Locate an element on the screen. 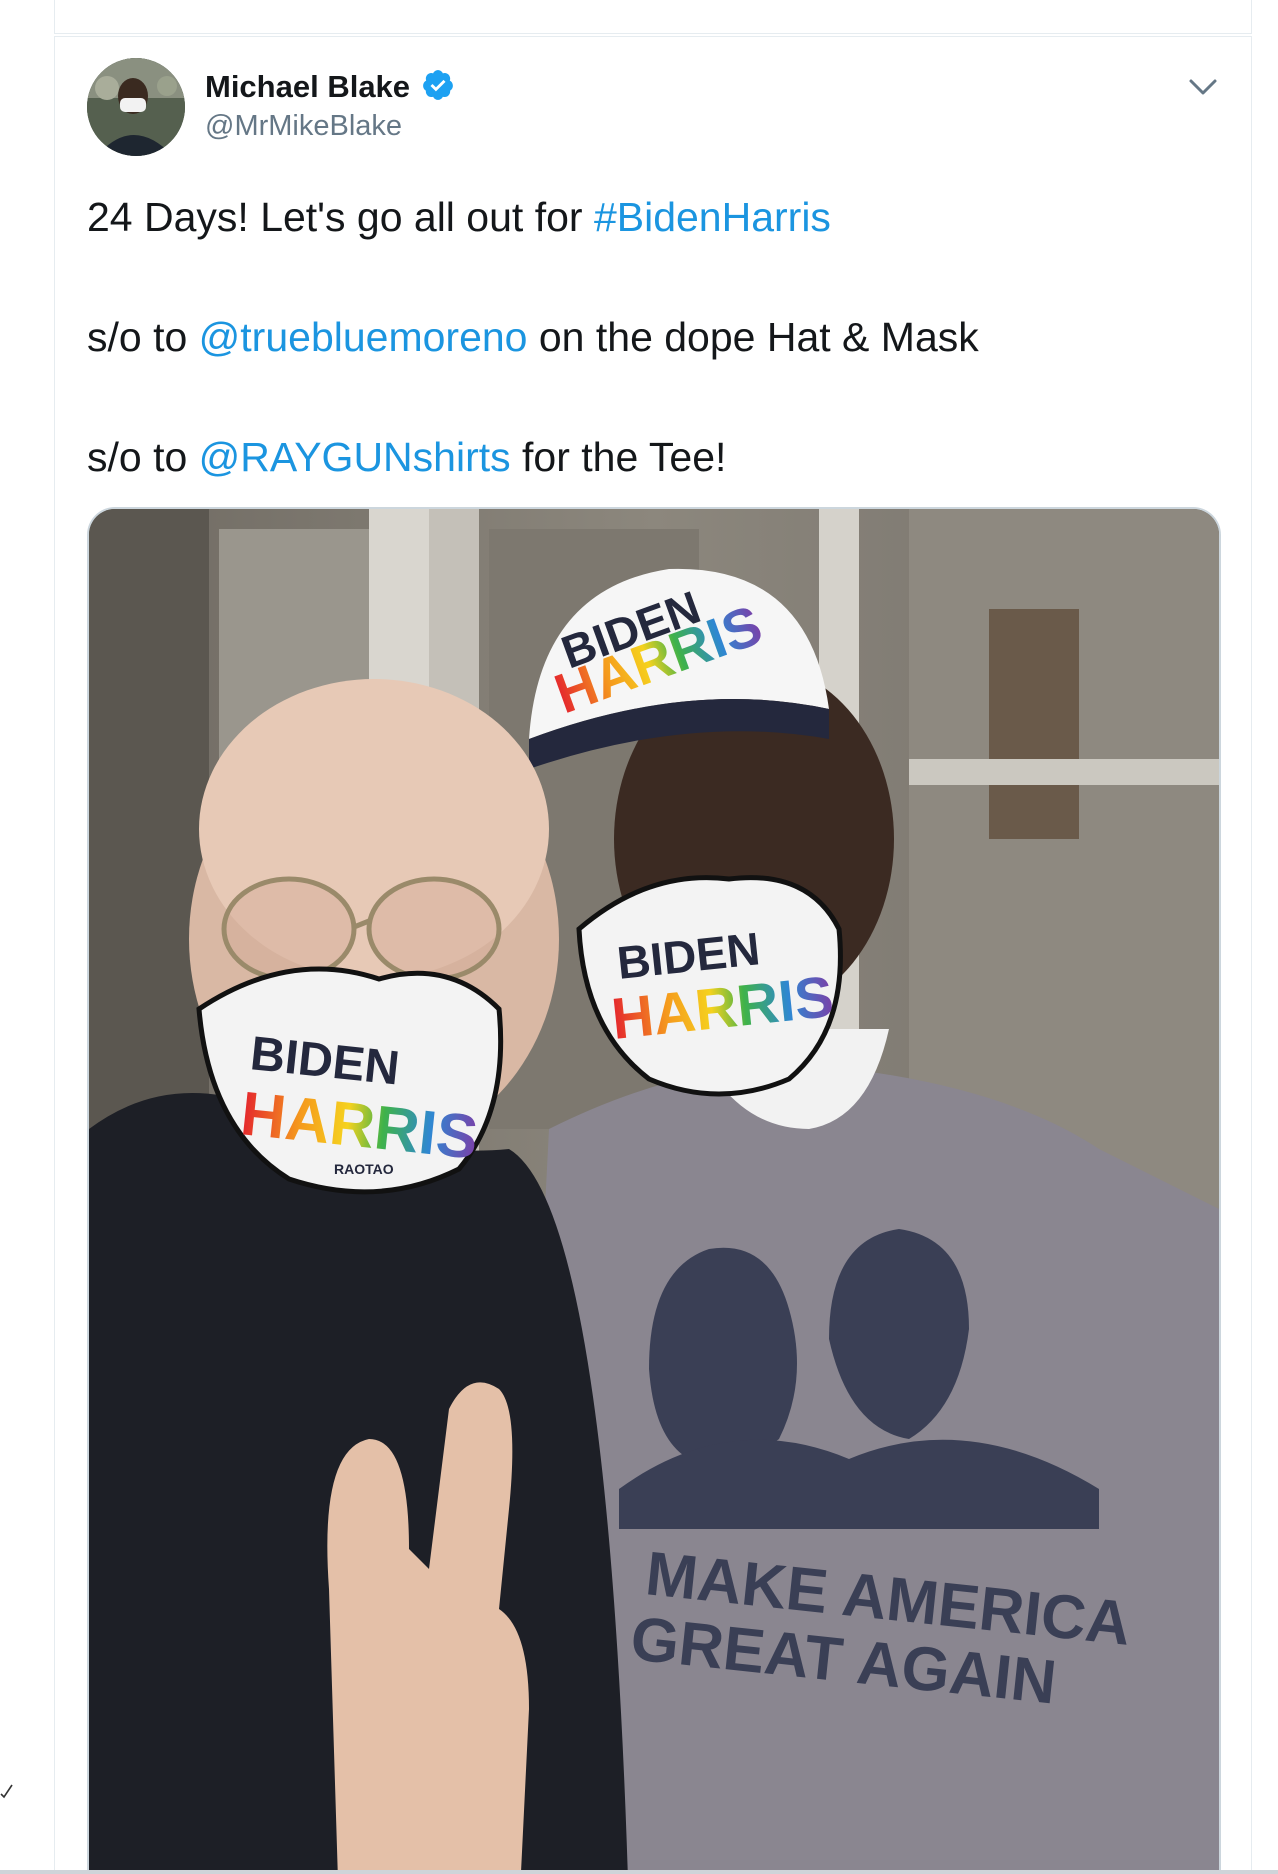 The image size is (1278, 1874). tweet-line-2-tail: on the dope Hat & Mask is located at coordinates (753, 337).